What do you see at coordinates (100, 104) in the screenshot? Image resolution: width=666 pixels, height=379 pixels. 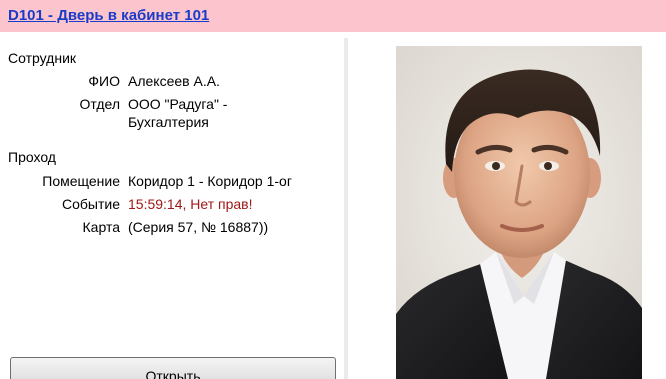 I see `department-label: Отдел` at bounding box center [100, 104].